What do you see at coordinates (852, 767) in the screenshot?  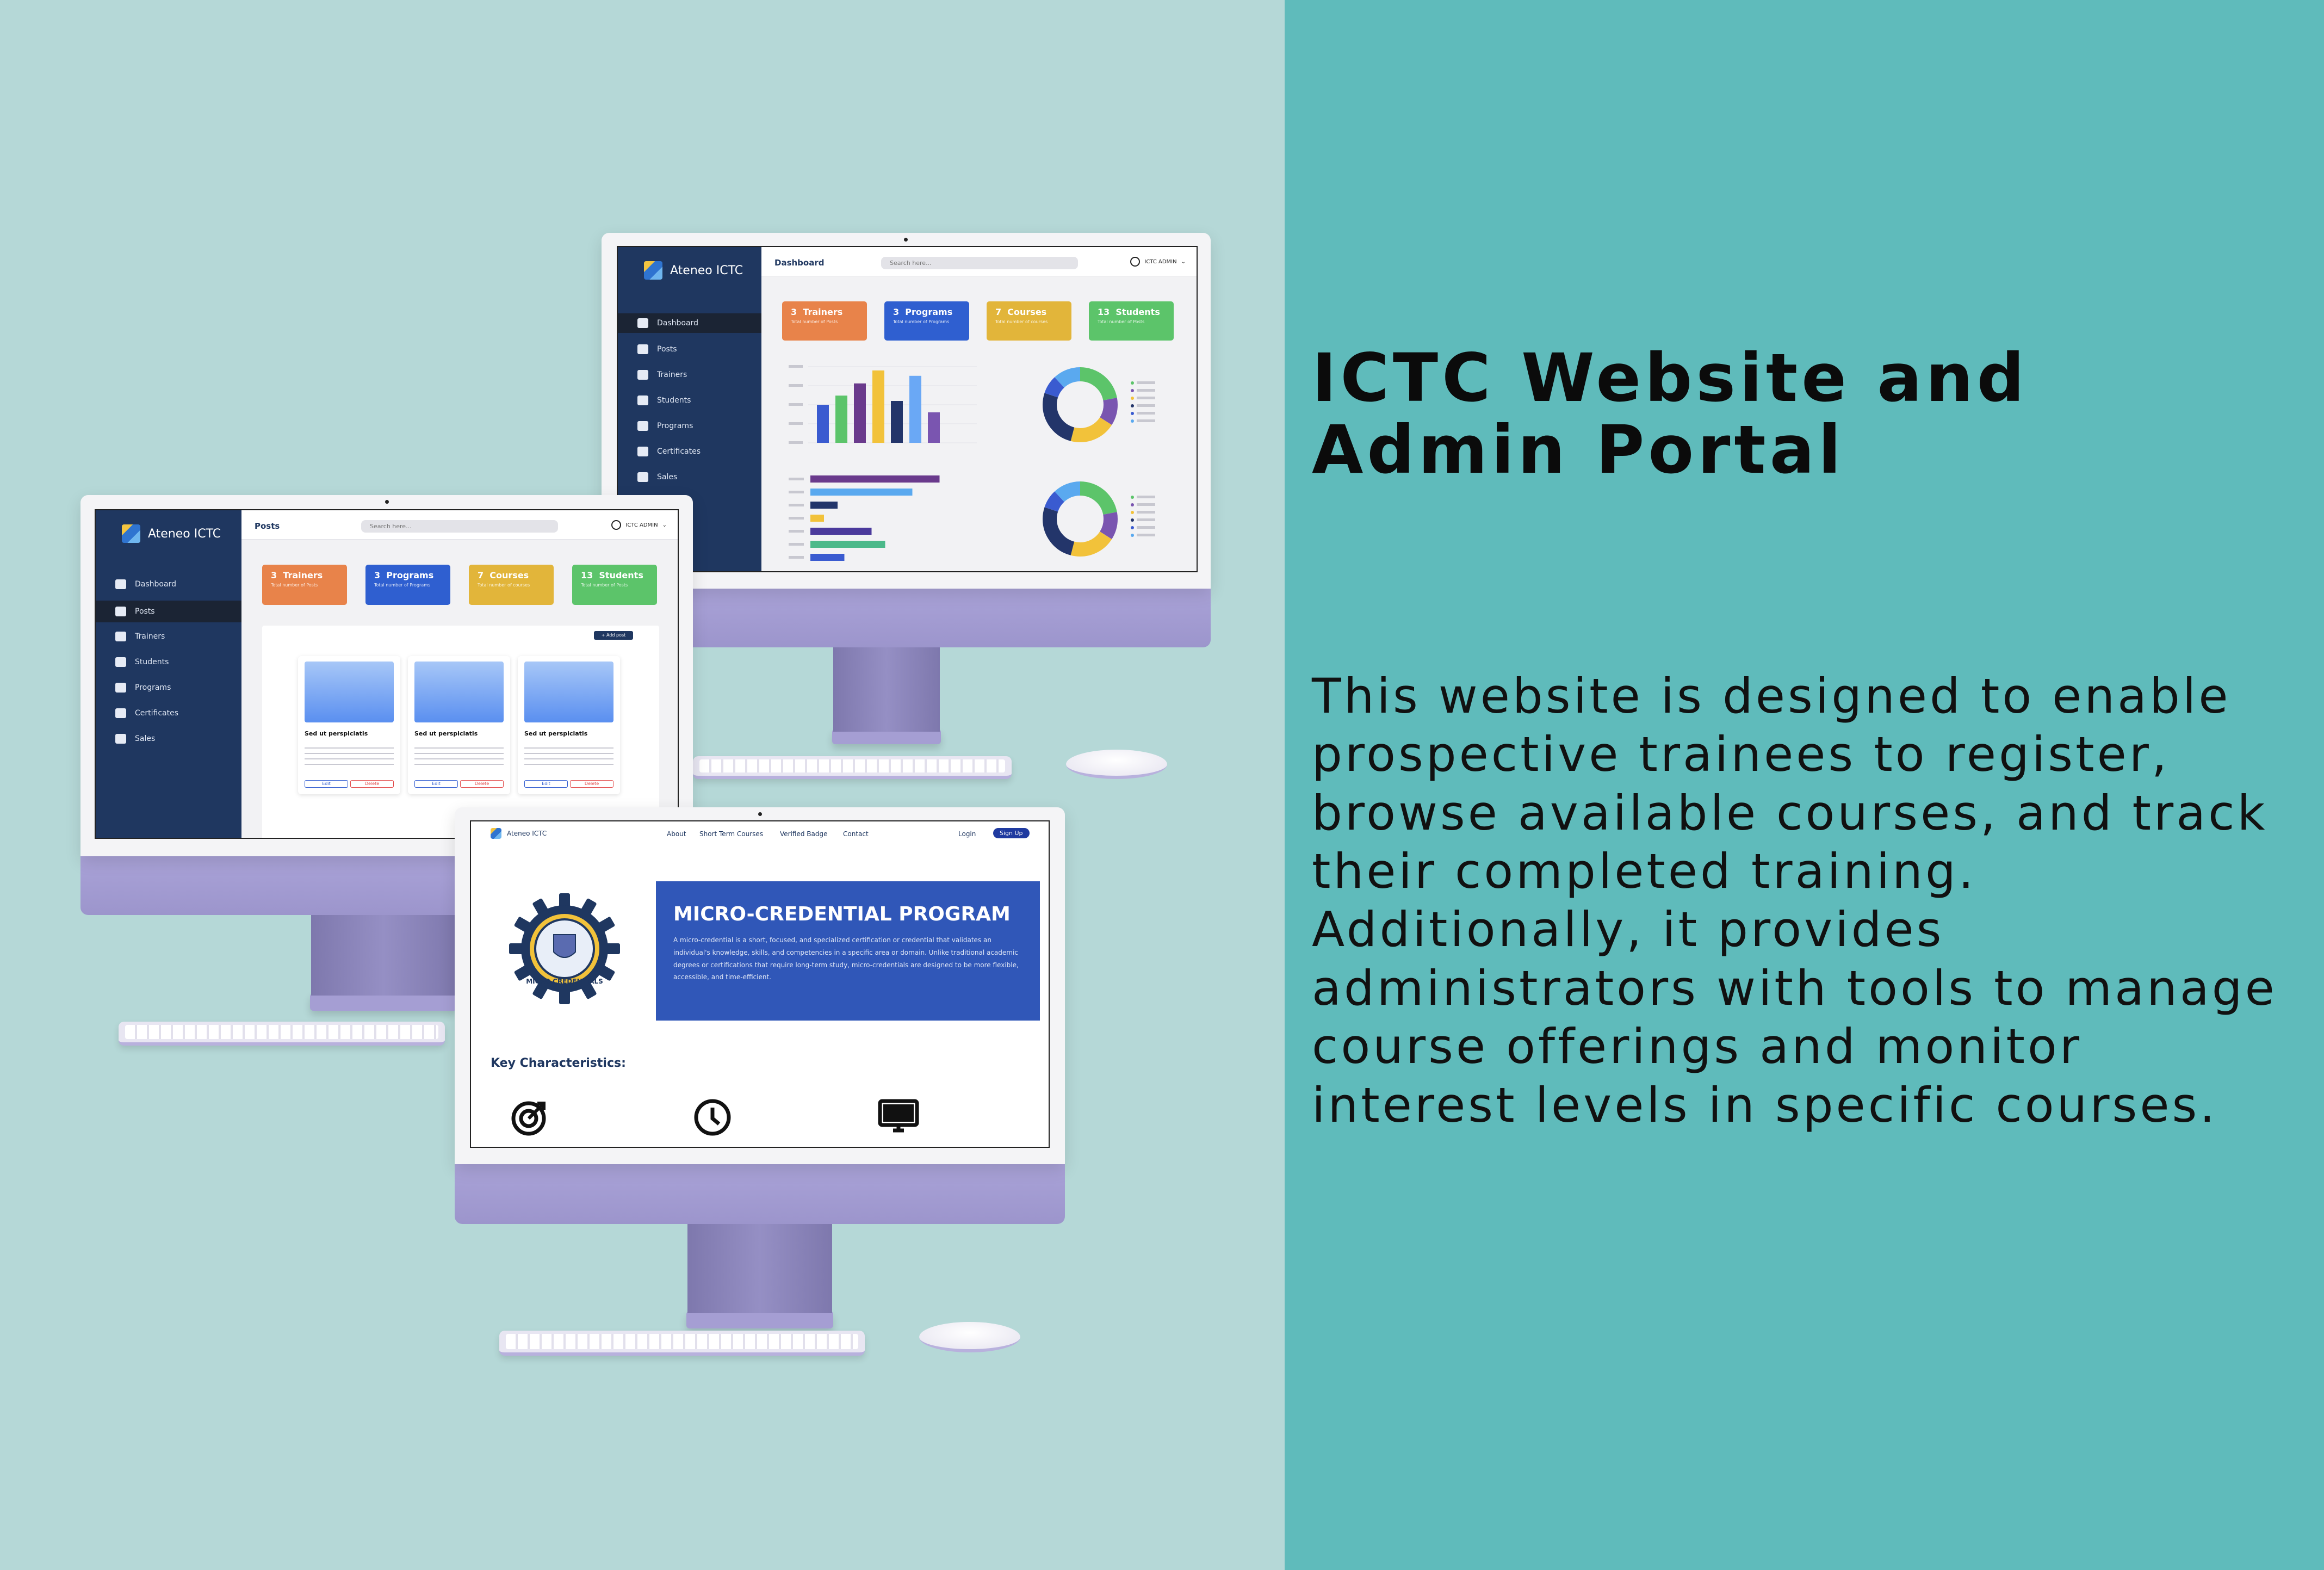 I see `keyboard` at bounding box center [852, 767].